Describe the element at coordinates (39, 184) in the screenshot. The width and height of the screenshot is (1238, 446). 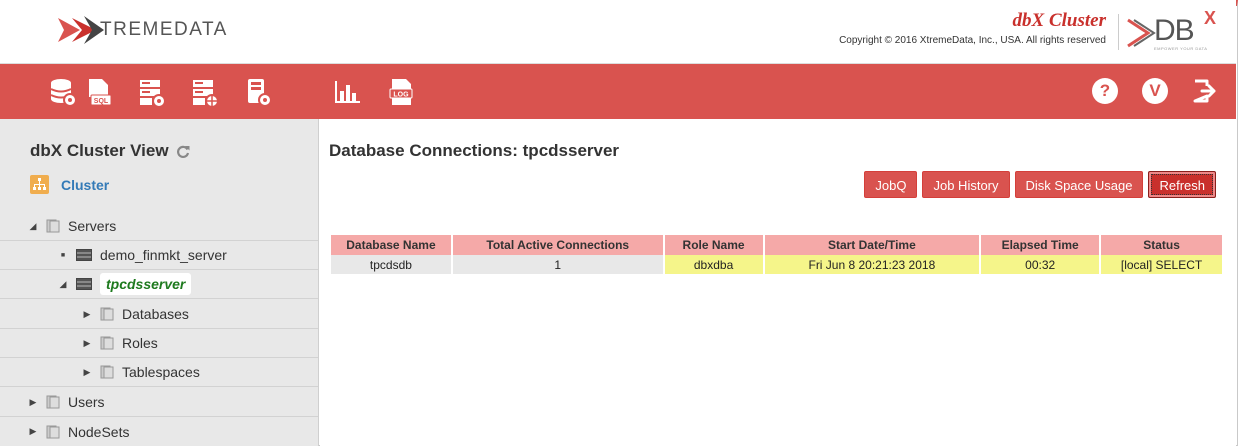
I see `cluster-hierarchy-icon` at that location.